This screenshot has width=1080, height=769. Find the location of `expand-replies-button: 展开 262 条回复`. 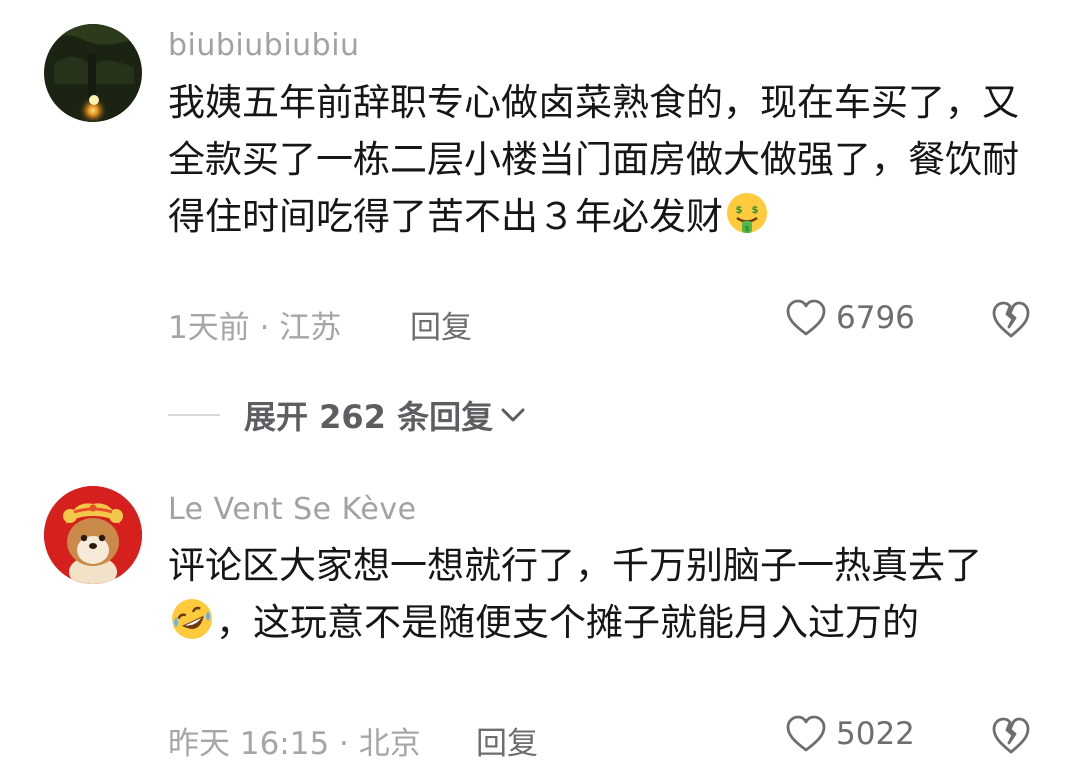

expand-replies-button: 展开 262 条回复 is located at coordinates (385, 415).